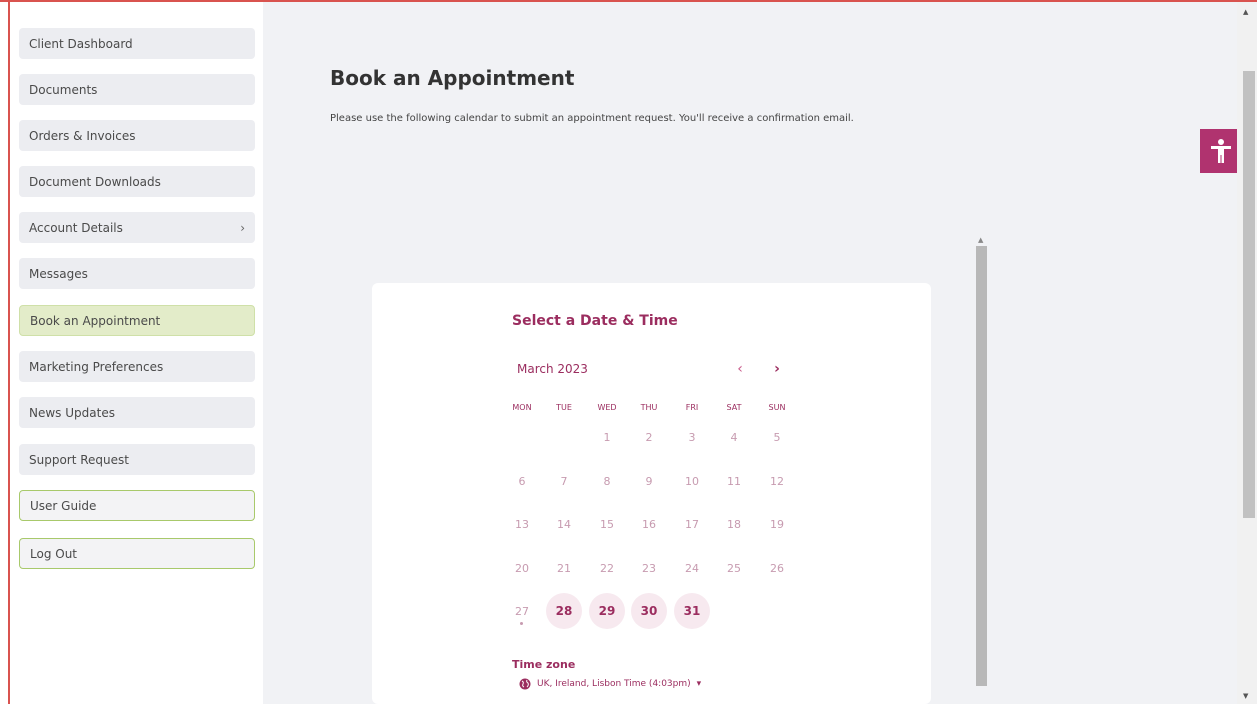 The image size is (1257, 704). Describe the element at coordinates (692, 437) in the screenshot. I see `calendar-day: 3` at that location.